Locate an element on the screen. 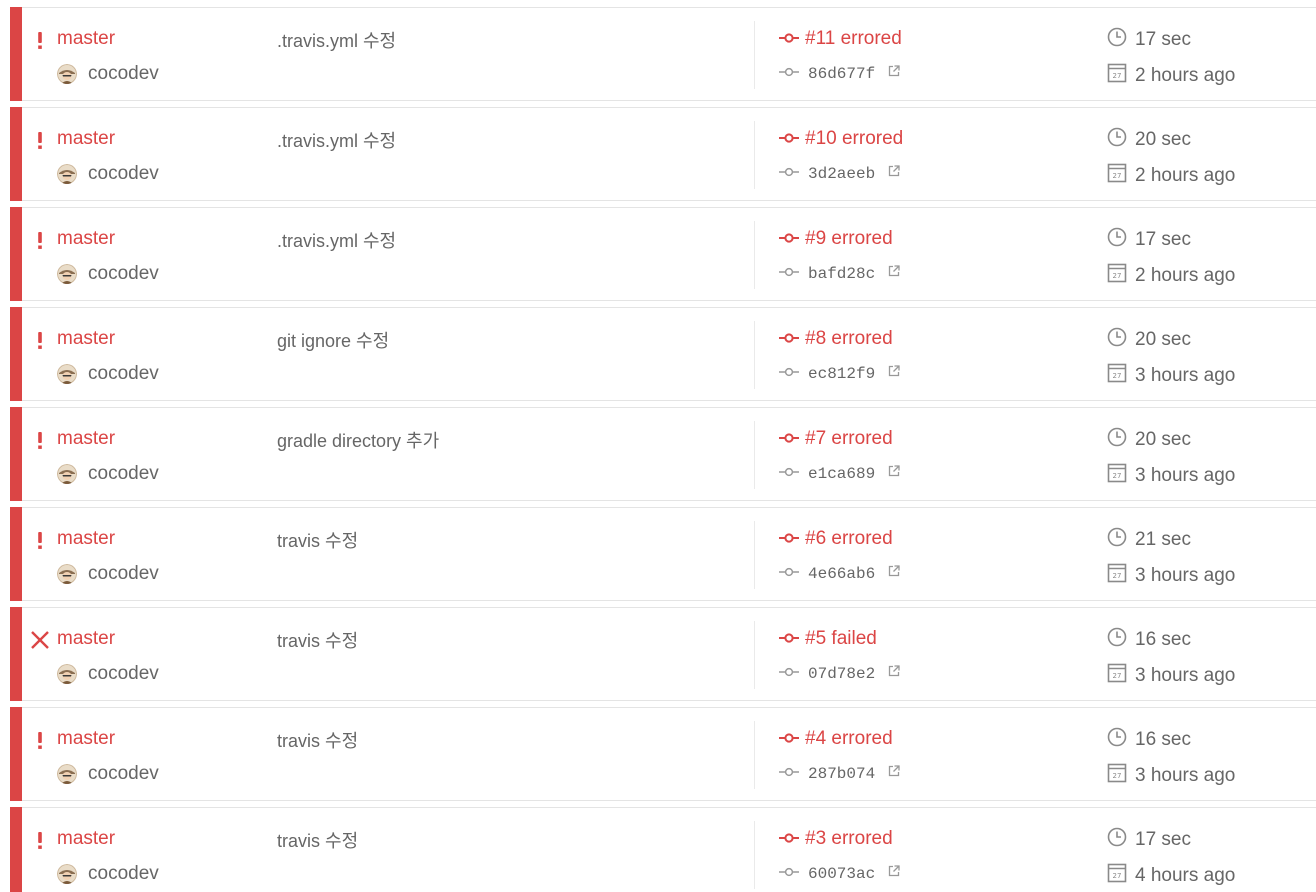 The image size is (1316, 892). build-number-link: #10 errored is located at coordinates (841, 139).